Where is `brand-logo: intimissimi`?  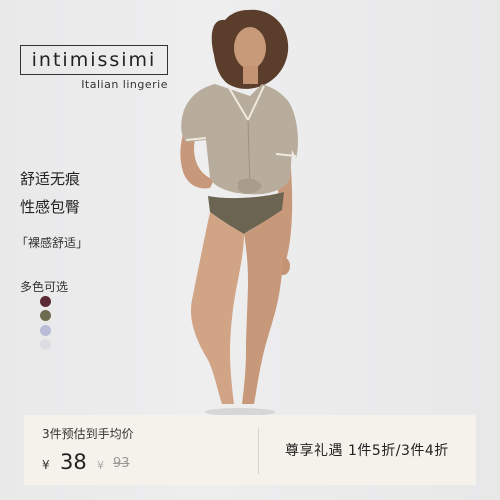 brand-logo: intimissimi is located at coordinates (94, 60).